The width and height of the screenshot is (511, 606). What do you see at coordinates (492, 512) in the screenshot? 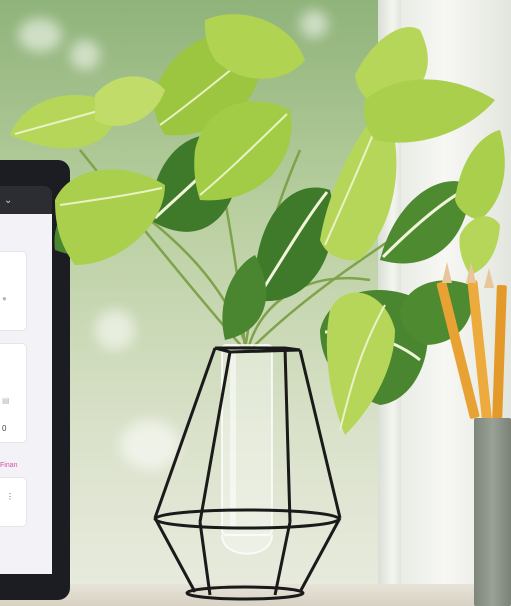
I see `pencil-cup` at bounding box center [492, 512].